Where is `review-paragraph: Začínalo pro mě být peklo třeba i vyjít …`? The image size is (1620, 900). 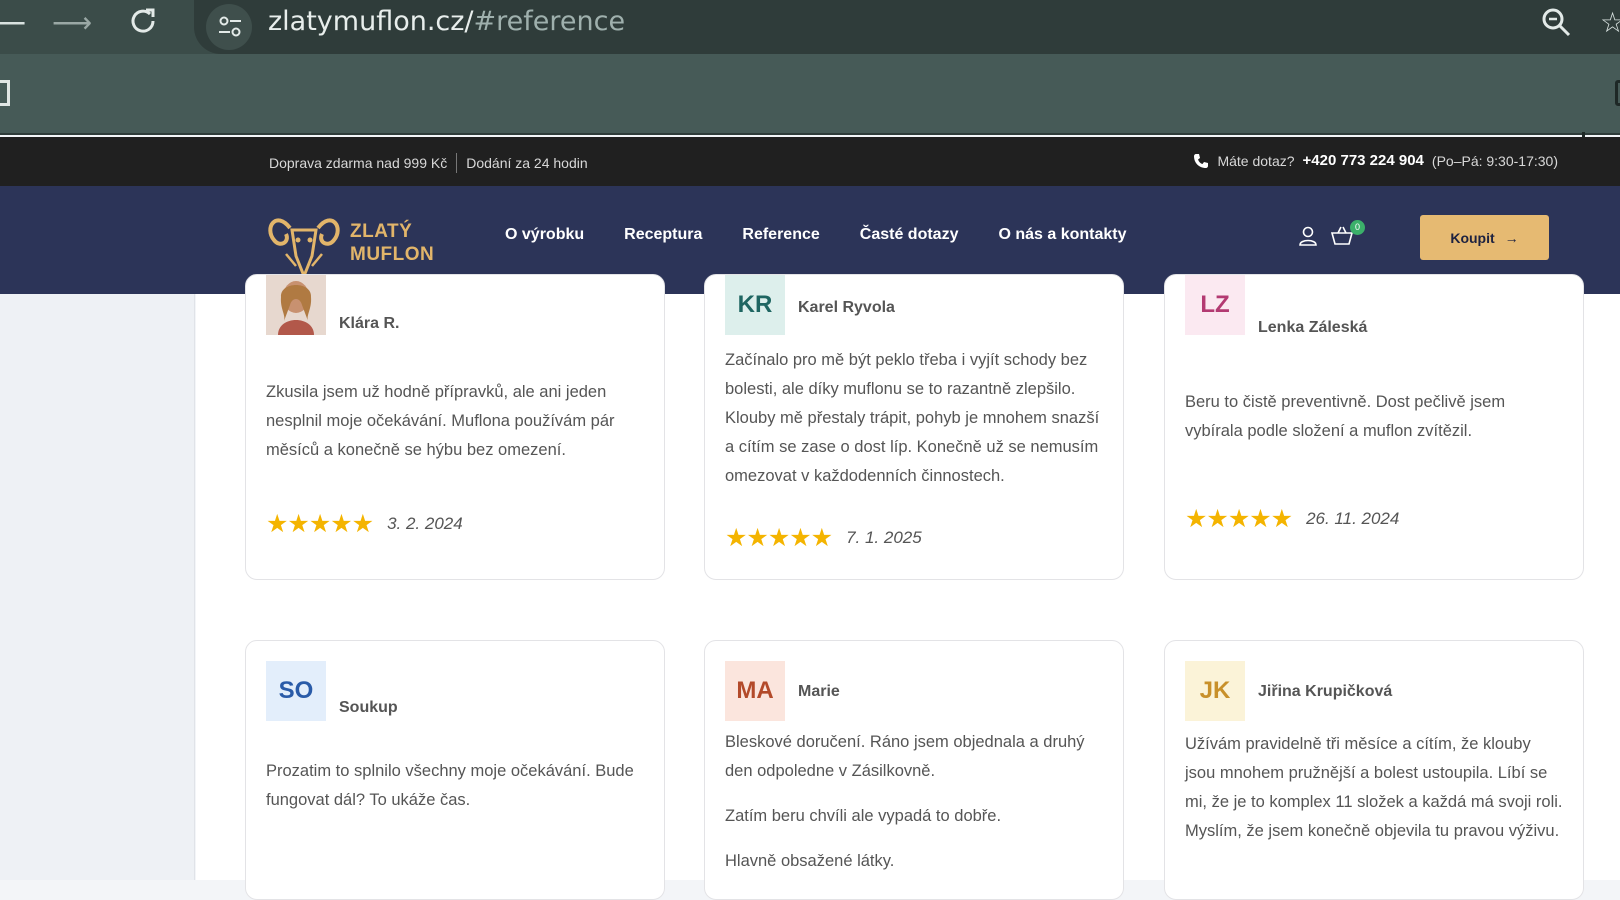
review-paragraph: Začínalo pro mě být peklo třeba i vyjít … is located at coordinates (912, 418).